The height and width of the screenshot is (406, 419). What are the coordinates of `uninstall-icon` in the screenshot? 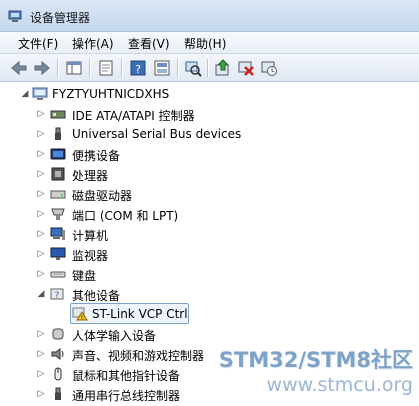 It's located at (246, 68).